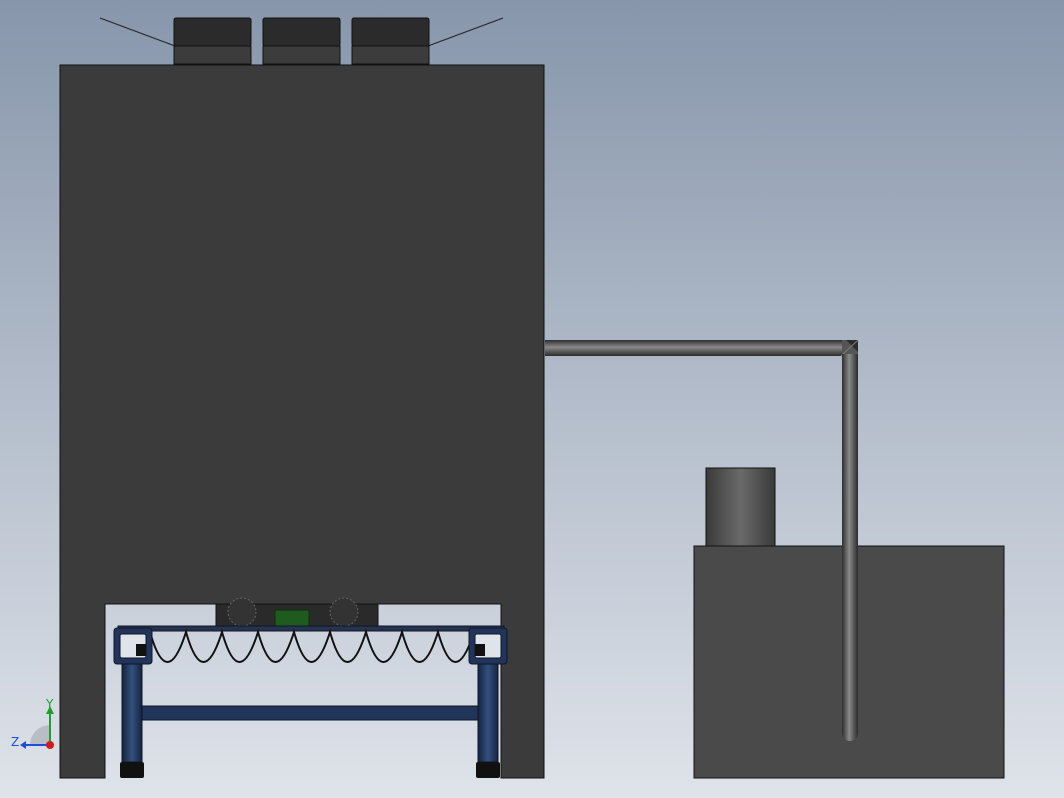  What do you see at coordinates (488, 713) in the screenshot?
I see `frame-leg-right` at bounding box center [488, 713].